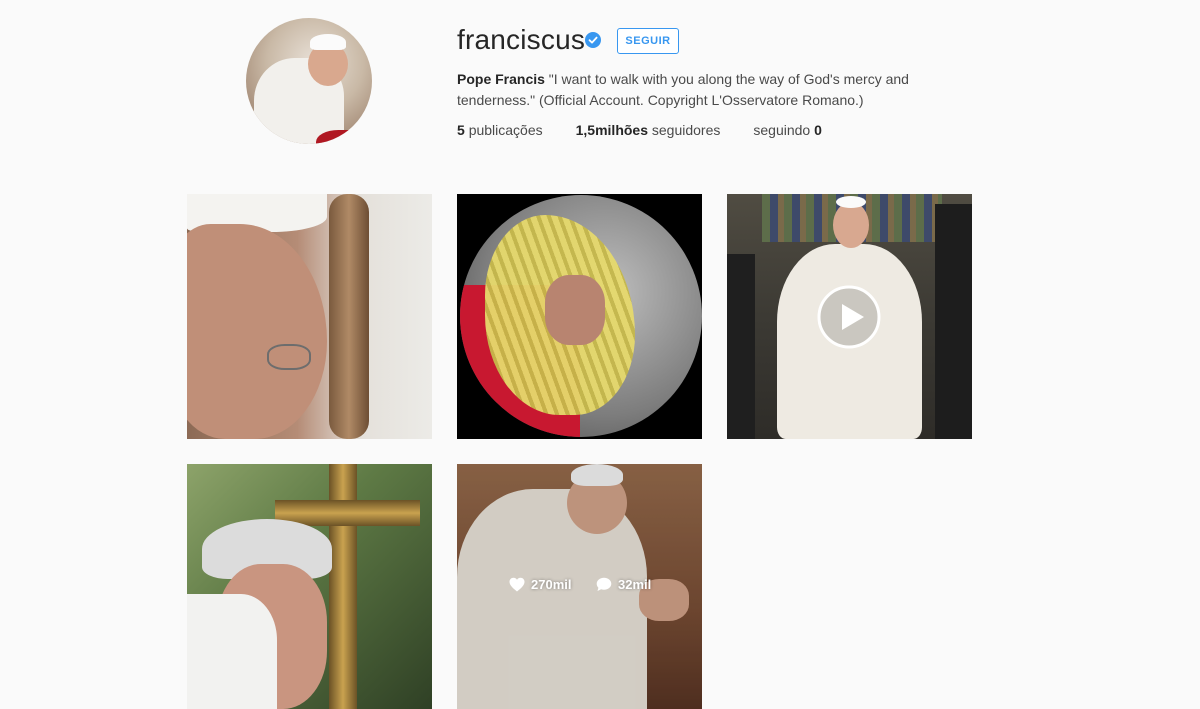  Describe the element at coordinates (349, 316) in the screenshot. I see `post-1-staff` at that location.